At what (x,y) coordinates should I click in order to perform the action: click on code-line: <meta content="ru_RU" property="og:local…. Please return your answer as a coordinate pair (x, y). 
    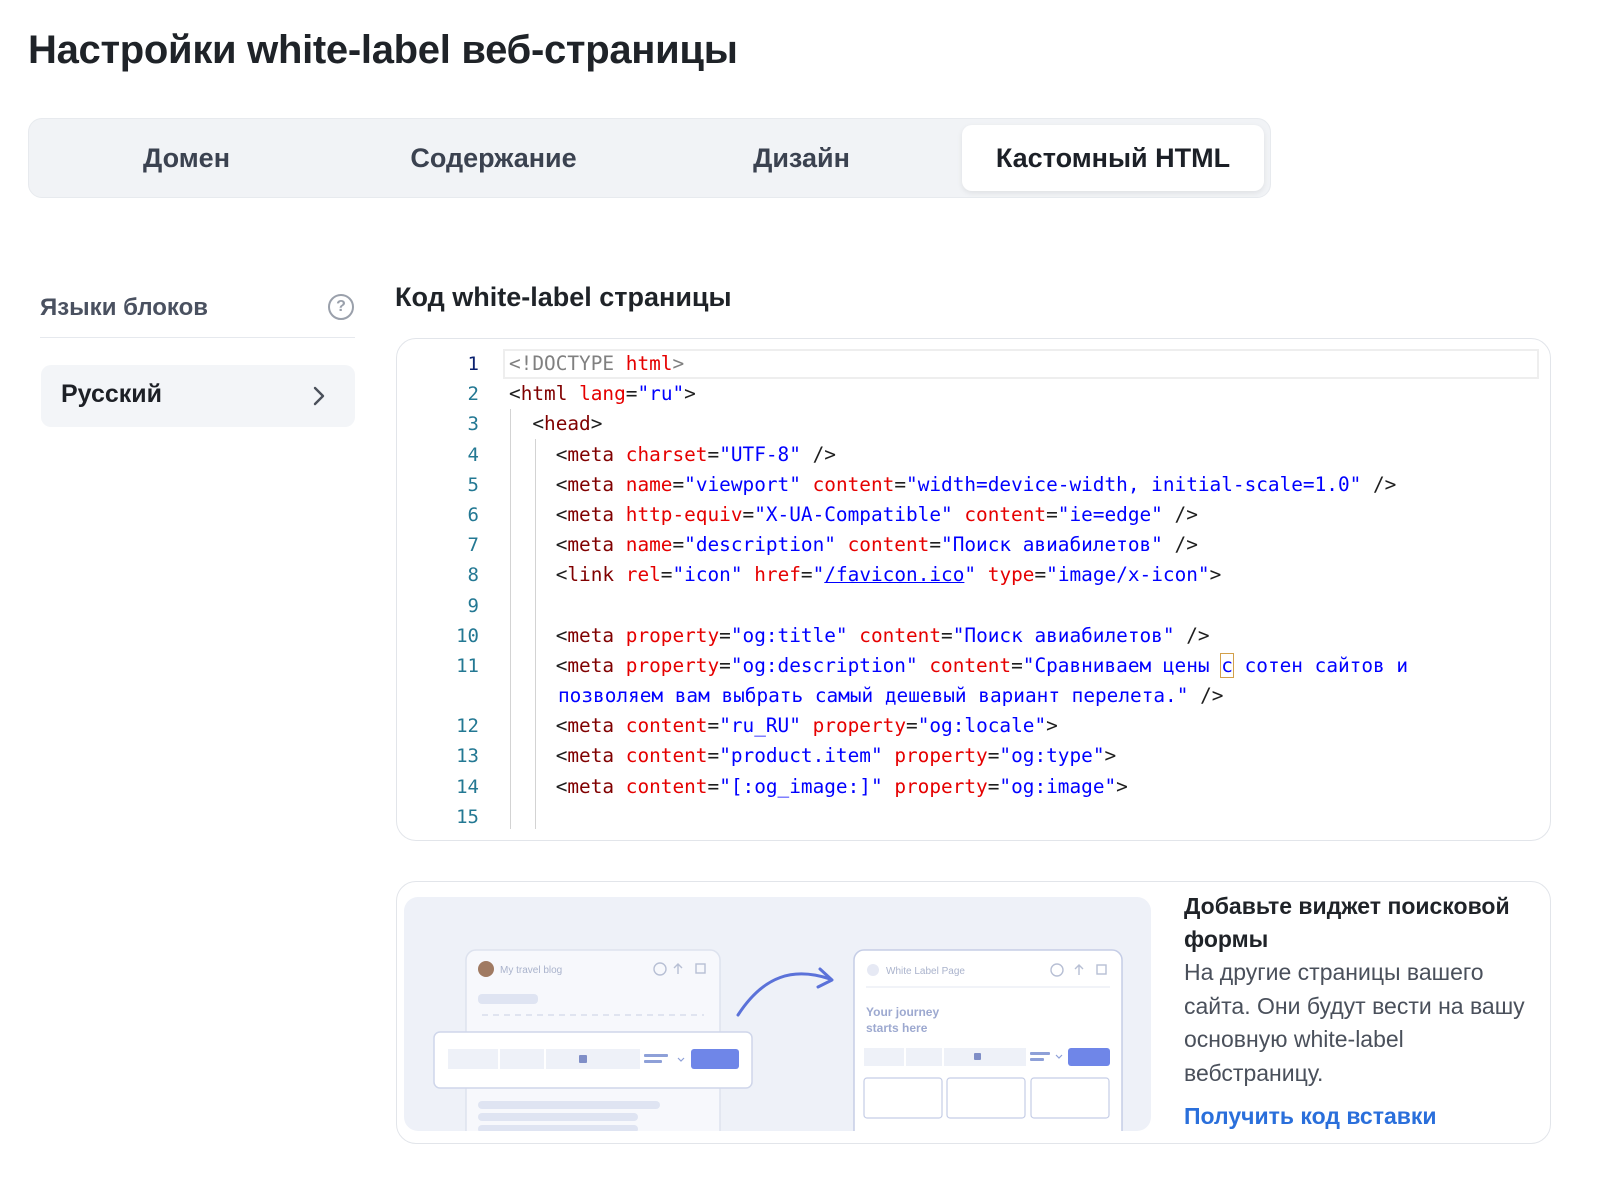
    Looking at the image, I should click on (783, 726).